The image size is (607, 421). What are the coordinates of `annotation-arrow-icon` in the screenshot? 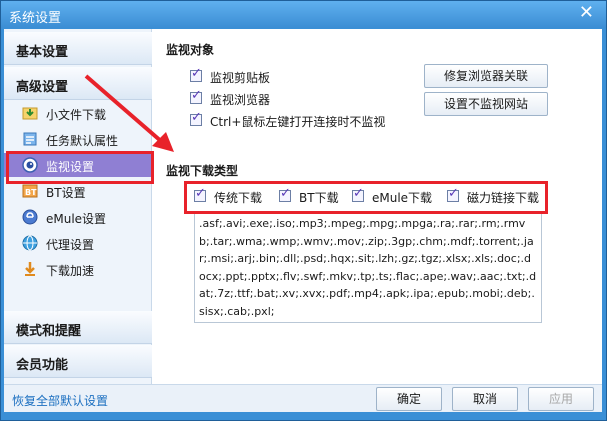 It's located at (129, 113).